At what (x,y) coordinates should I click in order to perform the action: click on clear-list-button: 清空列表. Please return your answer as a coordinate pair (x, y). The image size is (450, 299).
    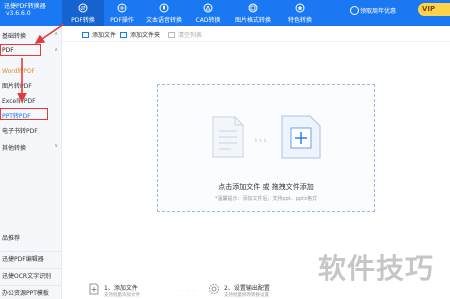
    Looking at the image, I should click on (185, 34).